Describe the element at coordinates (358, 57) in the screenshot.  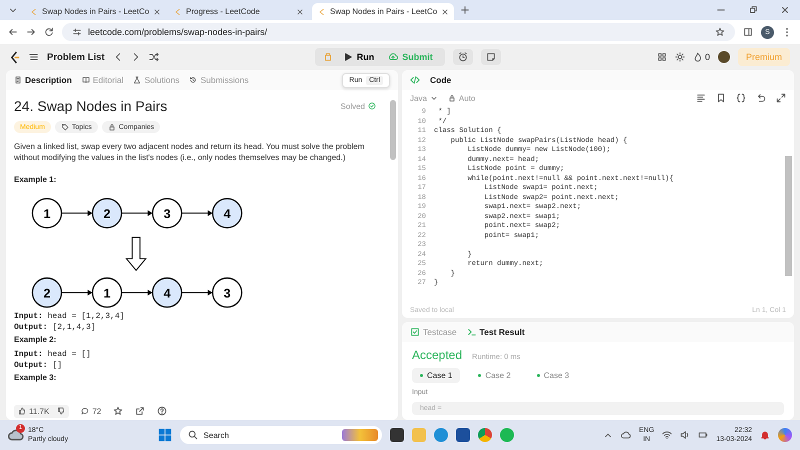
I see `run-button: Run` at that location.